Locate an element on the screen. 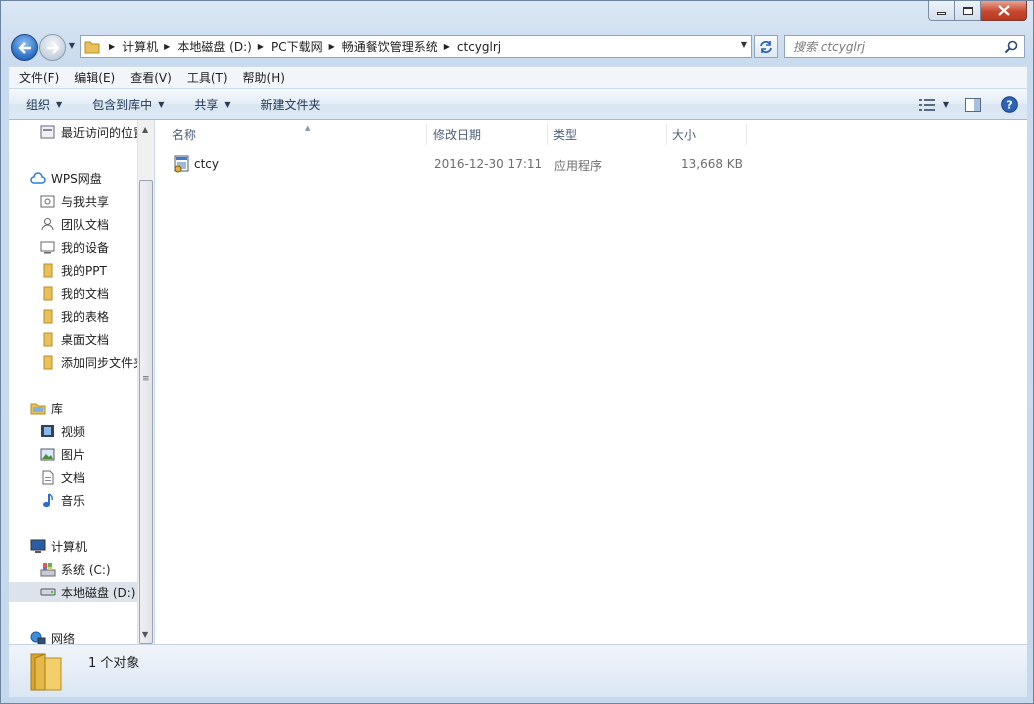  nav-my-documents: 我的文档 is located at coordinates (74, 293).